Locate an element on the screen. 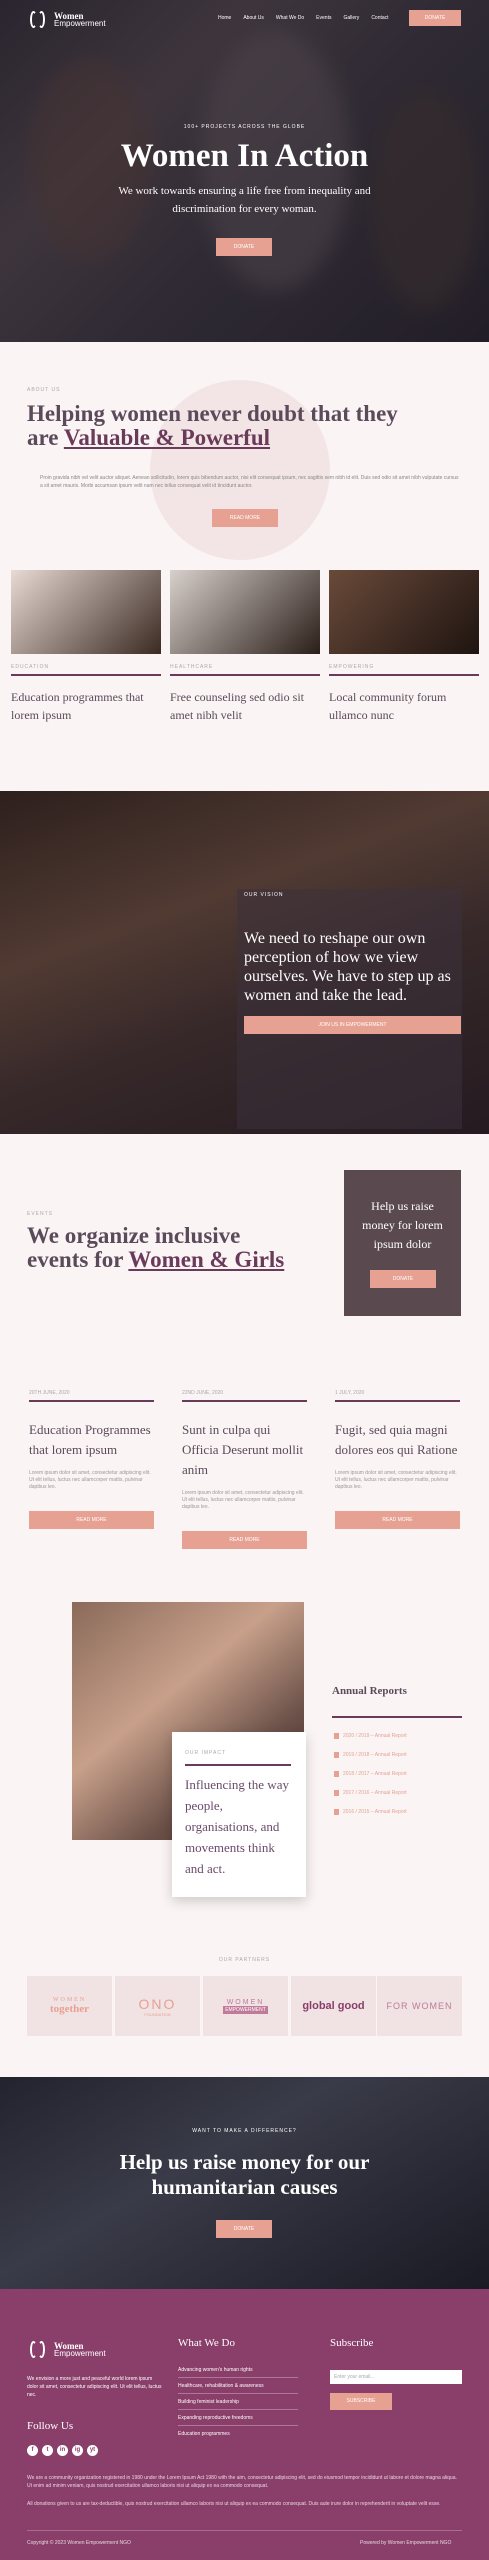  footer-link: Building feminist leadership is located at coordinates (208, 2402).